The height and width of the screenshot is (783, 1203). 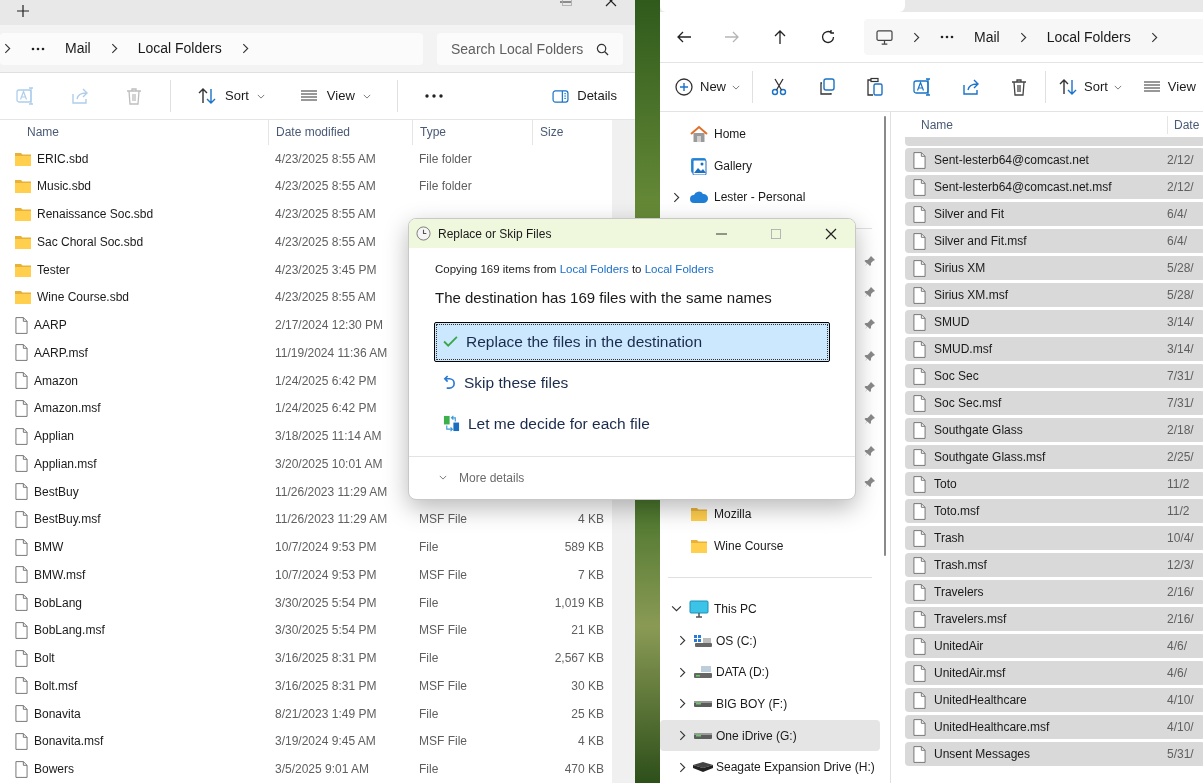 I want to click on date-modified: 3/20/2025 10:01 AM, so click(x=329, y=463).